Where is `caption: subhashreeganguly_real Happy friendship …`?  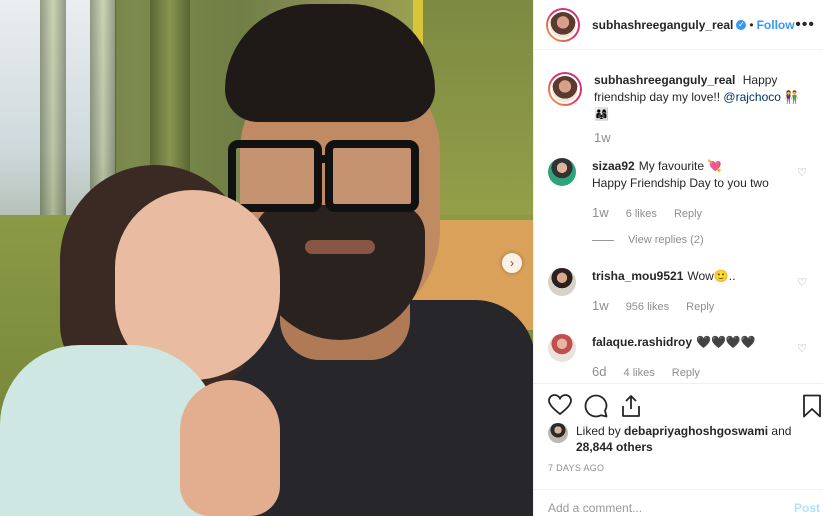
caption: subhashreeganguly_real Happy friendship … is located at coordinates (678, 115).